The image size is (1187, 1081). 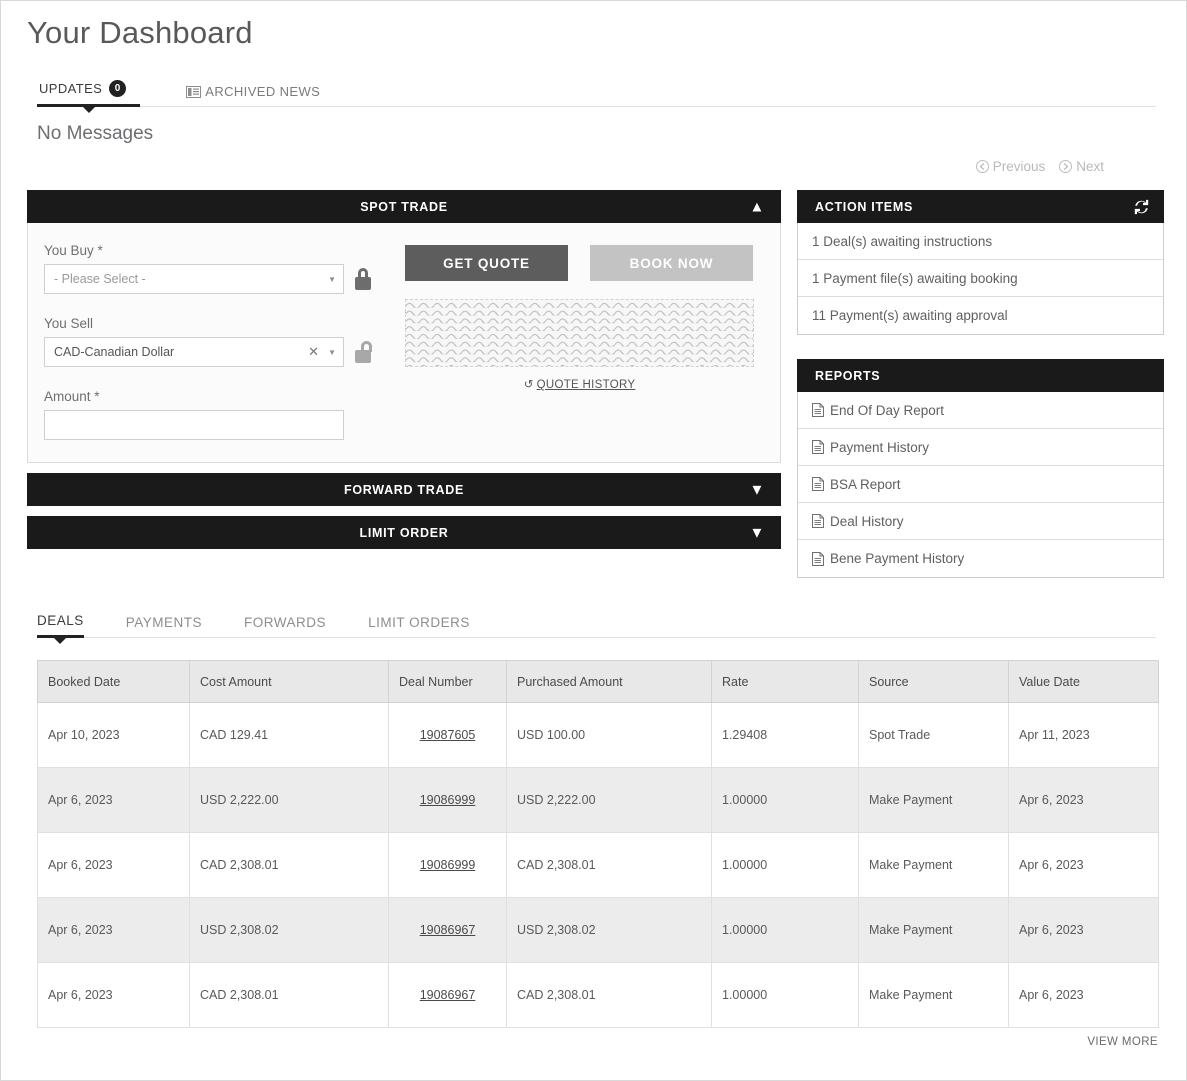 I want to click on next-button: Next, so click(x=1081, y=166).